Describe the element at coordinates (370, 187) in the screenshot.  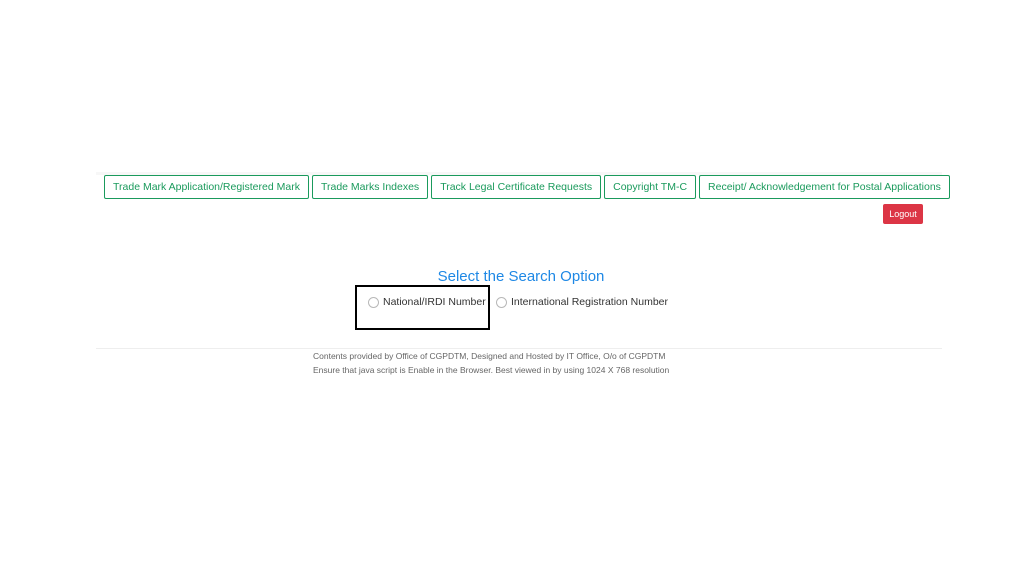
I see `nav-trade-marks-indexes-button: Trade Marks Indexes` at that location.